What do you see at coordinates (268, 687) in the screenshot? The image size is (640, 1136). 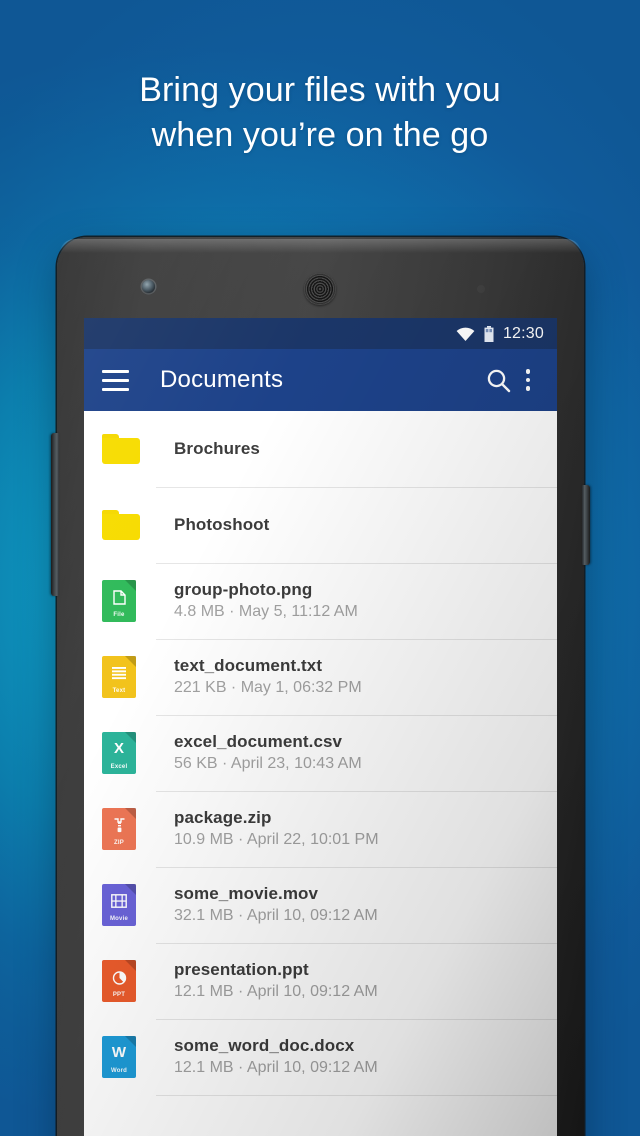 I see `file-meta: 221 KB · May 1, 06:32 PM` at bounding box center [268, 687].